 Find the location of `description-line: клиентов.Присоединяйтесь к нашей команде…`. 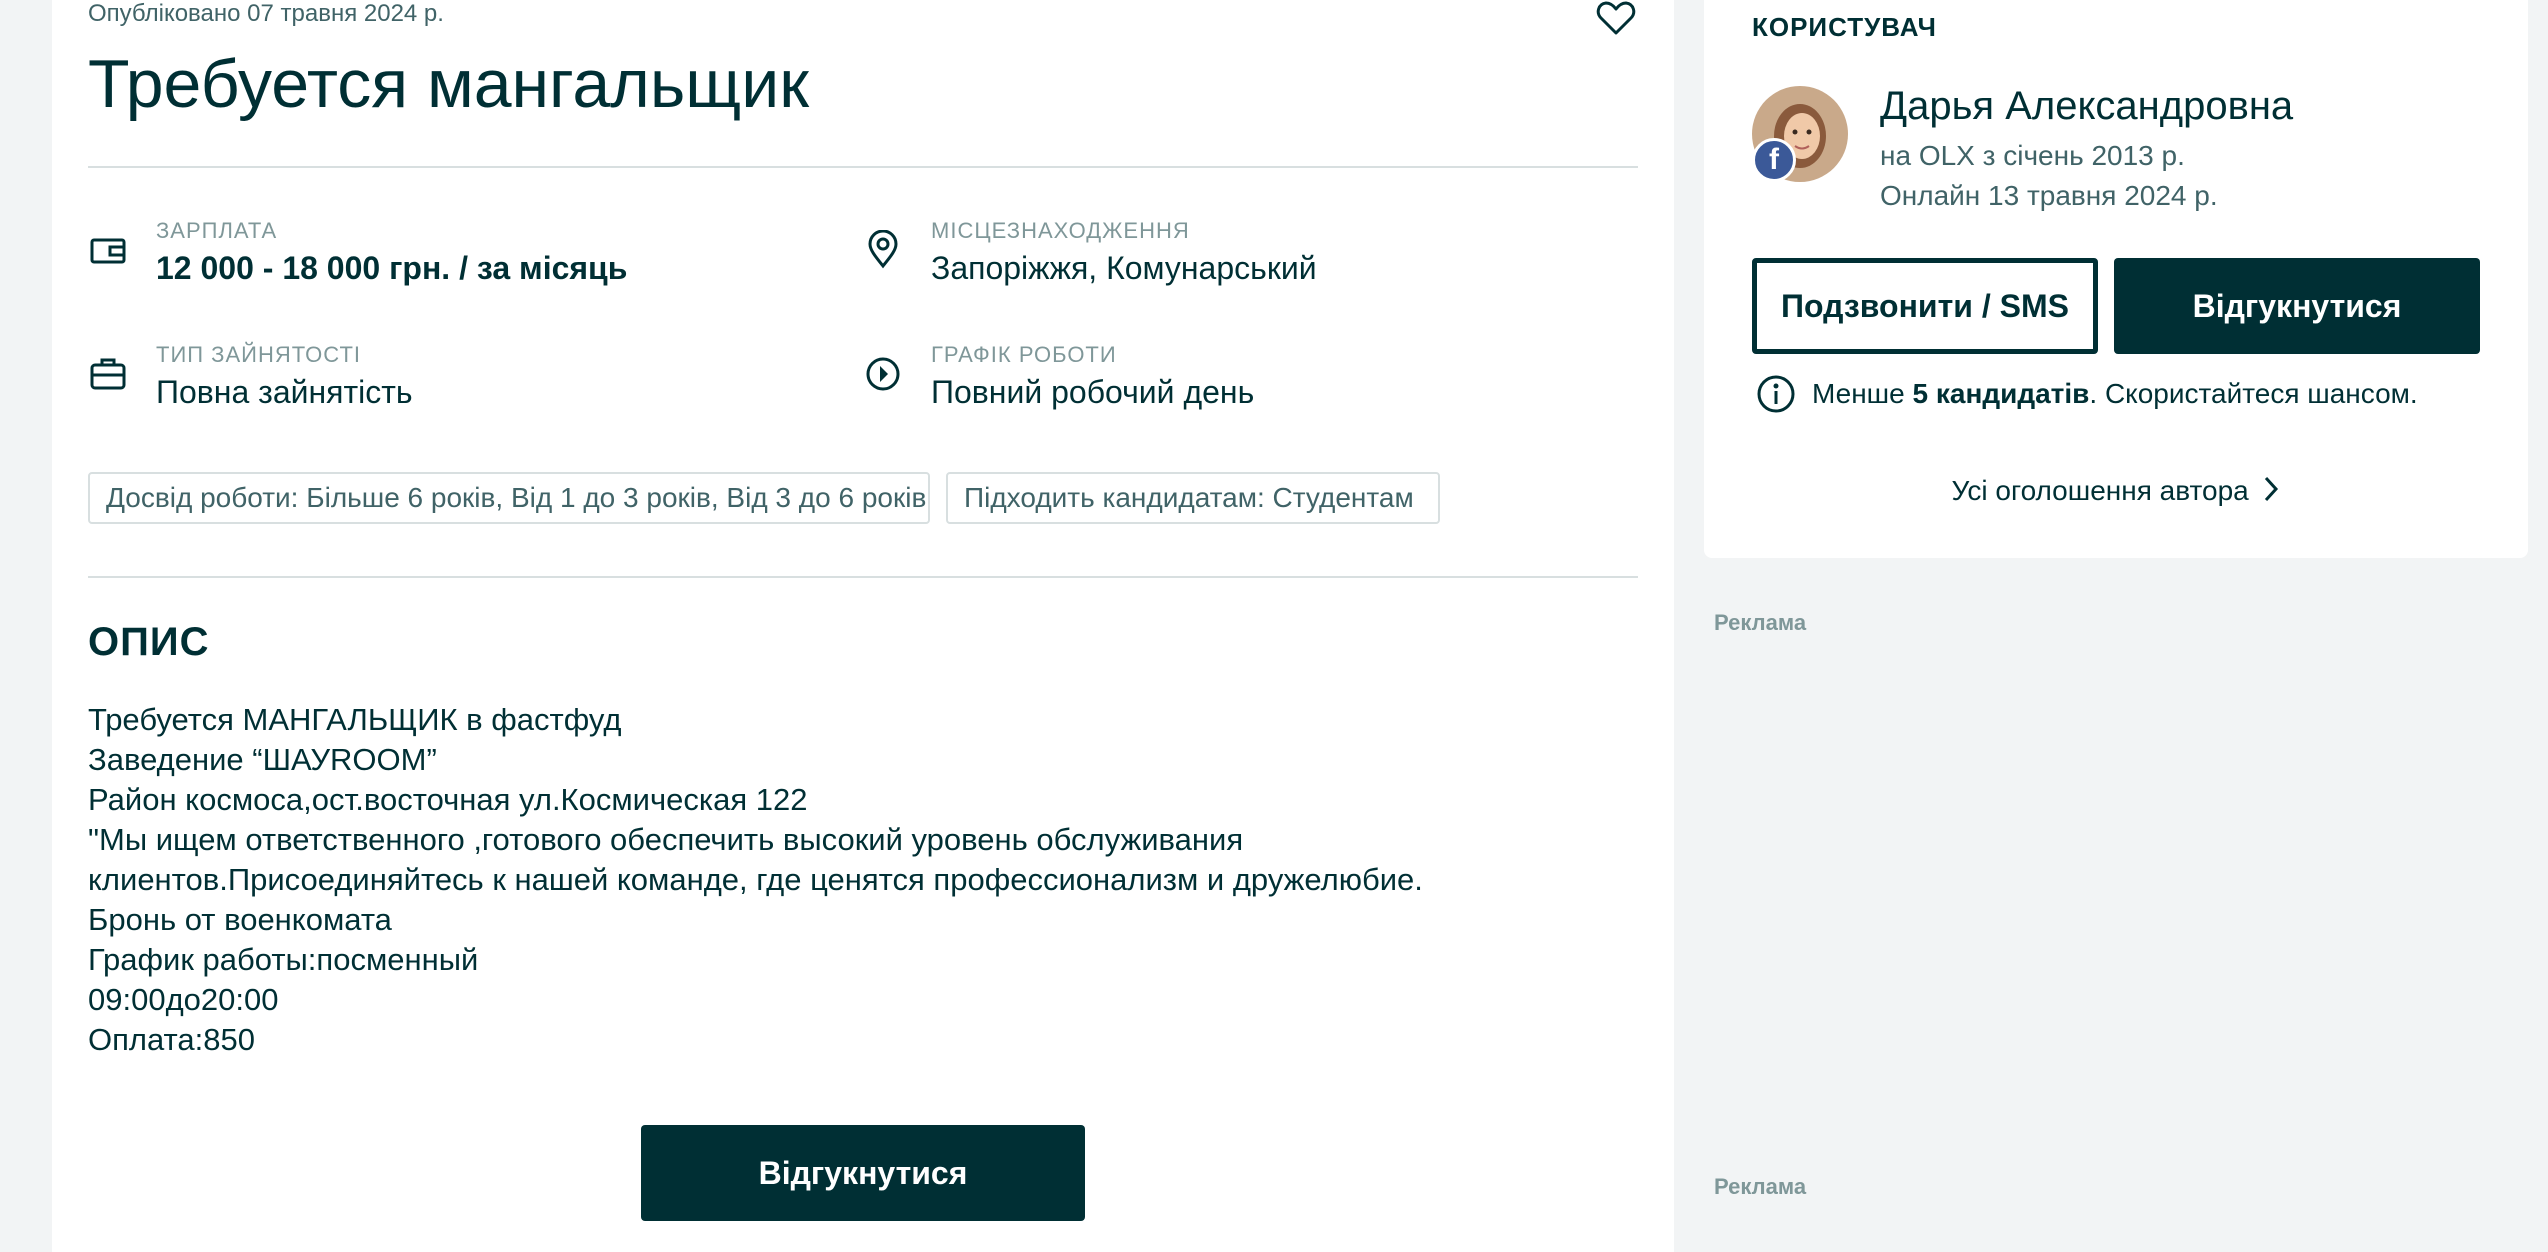

description-line: клиентов.Присоединяйтесь к нашей команде… is located at coordinates (755, 879).